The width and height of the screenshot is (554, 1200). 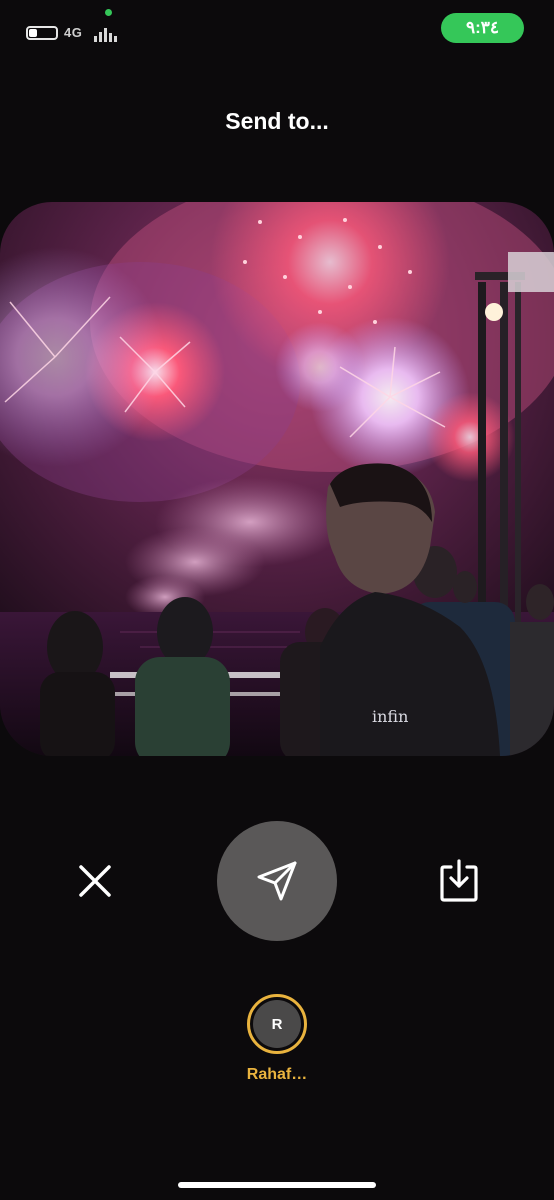 I want to click on close-icon, so click(x=95, y=881).